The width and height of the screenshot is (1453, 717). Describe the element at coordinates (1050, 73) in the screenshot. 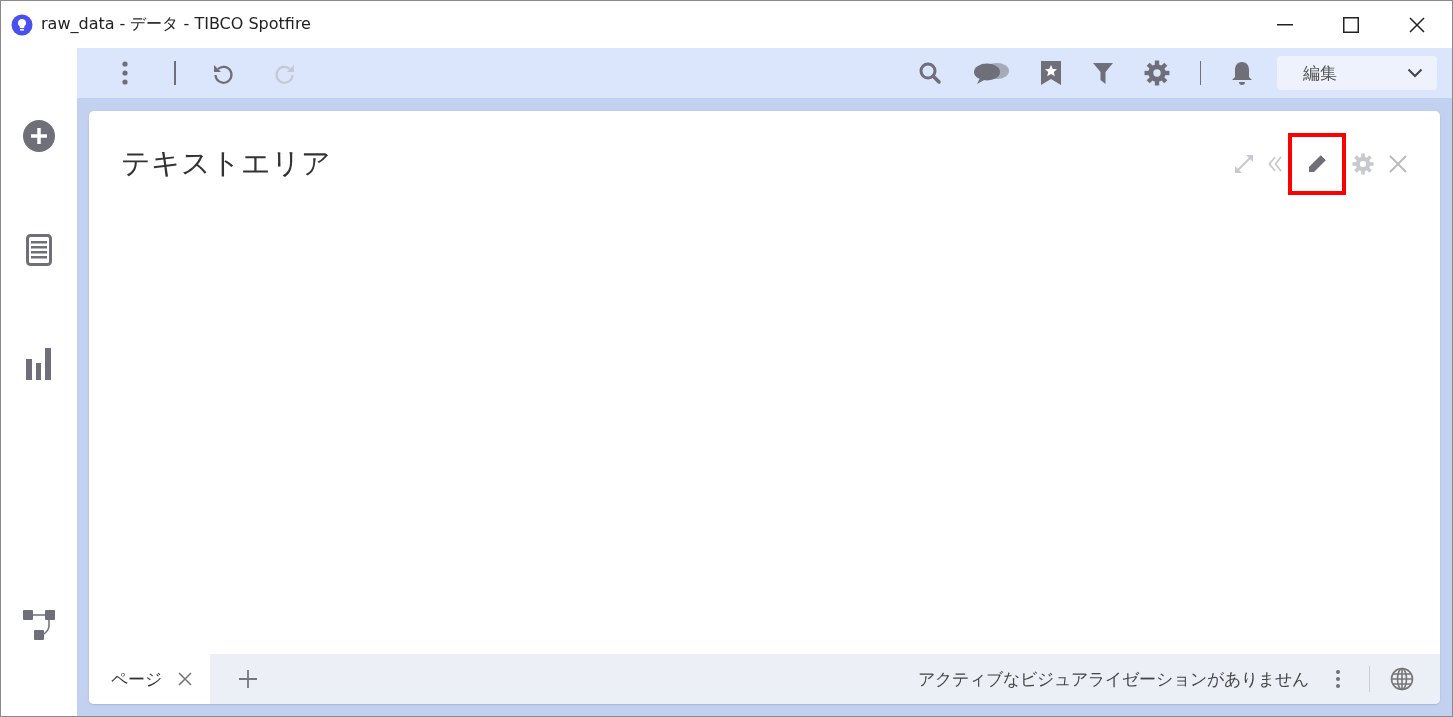

I see `bookmark-star-icon` at that location.